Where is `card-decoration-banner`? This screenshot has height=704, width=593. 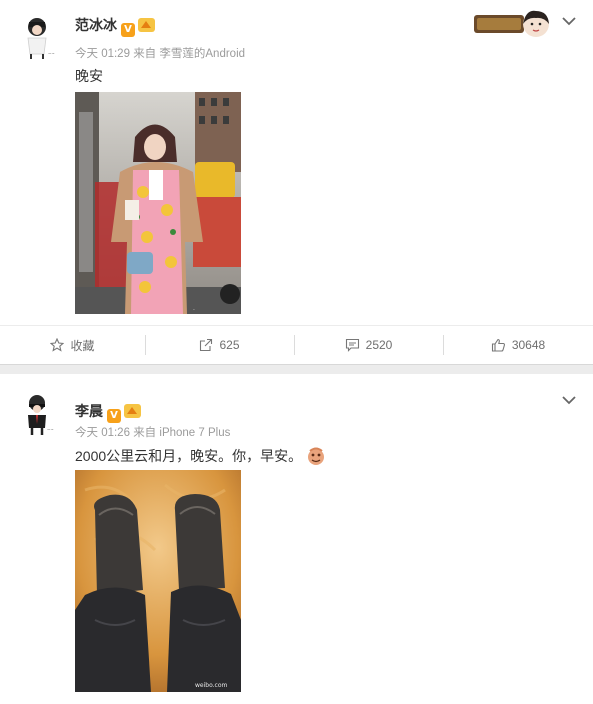 card-decoration-banner is located at coordinates (511, 23).